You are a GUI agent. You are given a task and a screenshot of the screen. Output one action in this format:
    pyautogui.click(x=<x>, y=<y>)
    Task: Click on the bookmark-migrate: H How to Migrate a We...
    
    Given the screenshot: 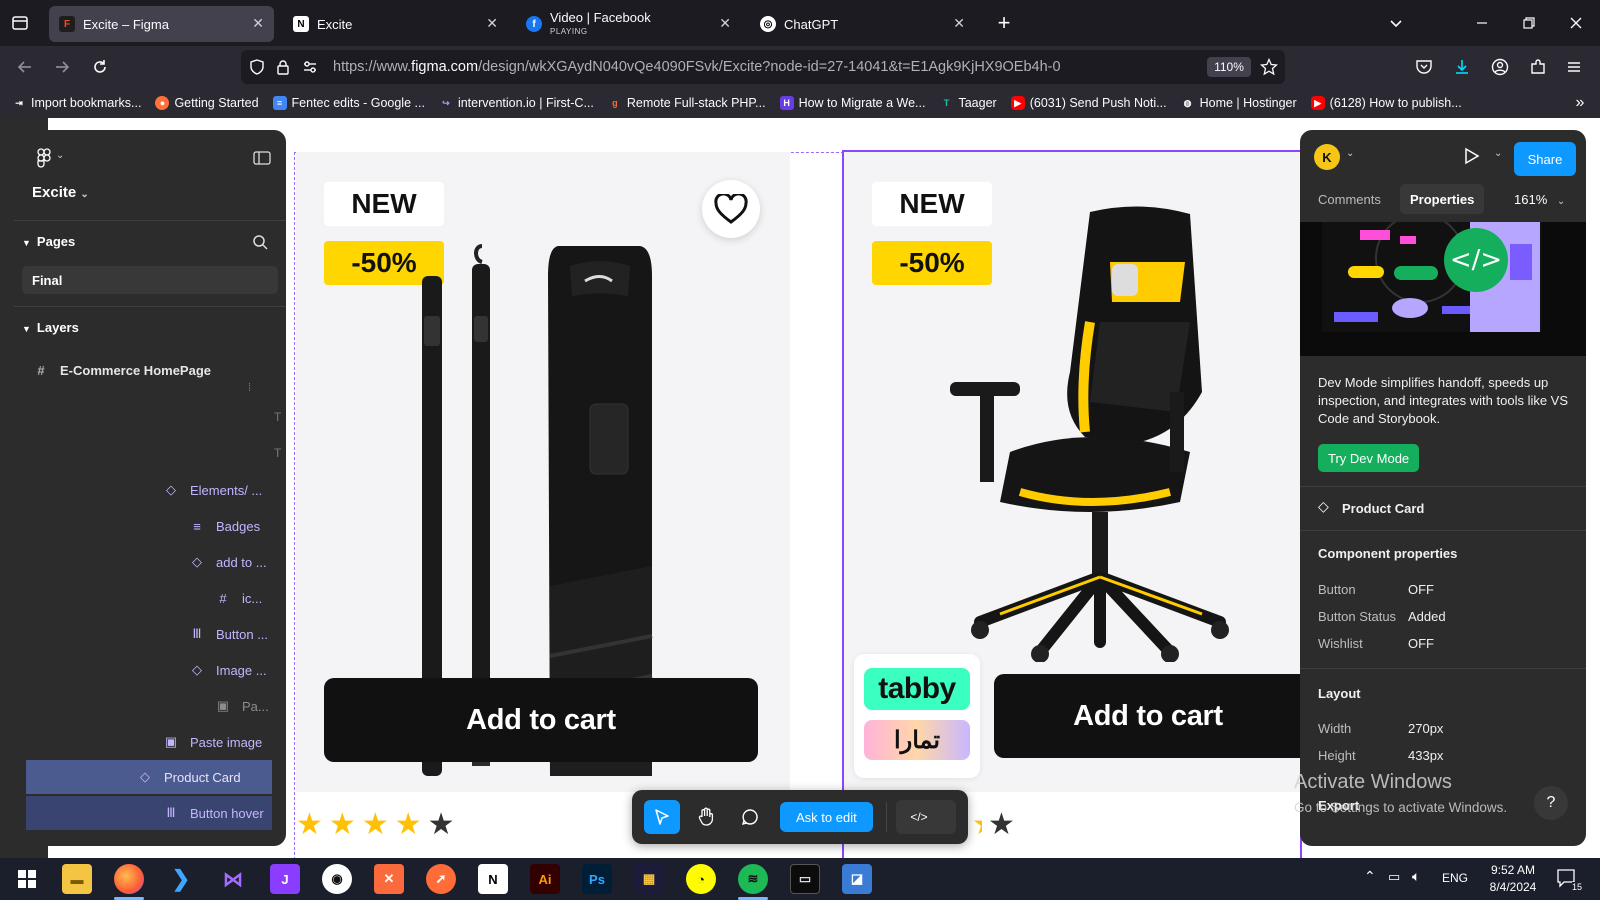 What is the action you would take?
    pyautogui.click(x=852, y=103)
    